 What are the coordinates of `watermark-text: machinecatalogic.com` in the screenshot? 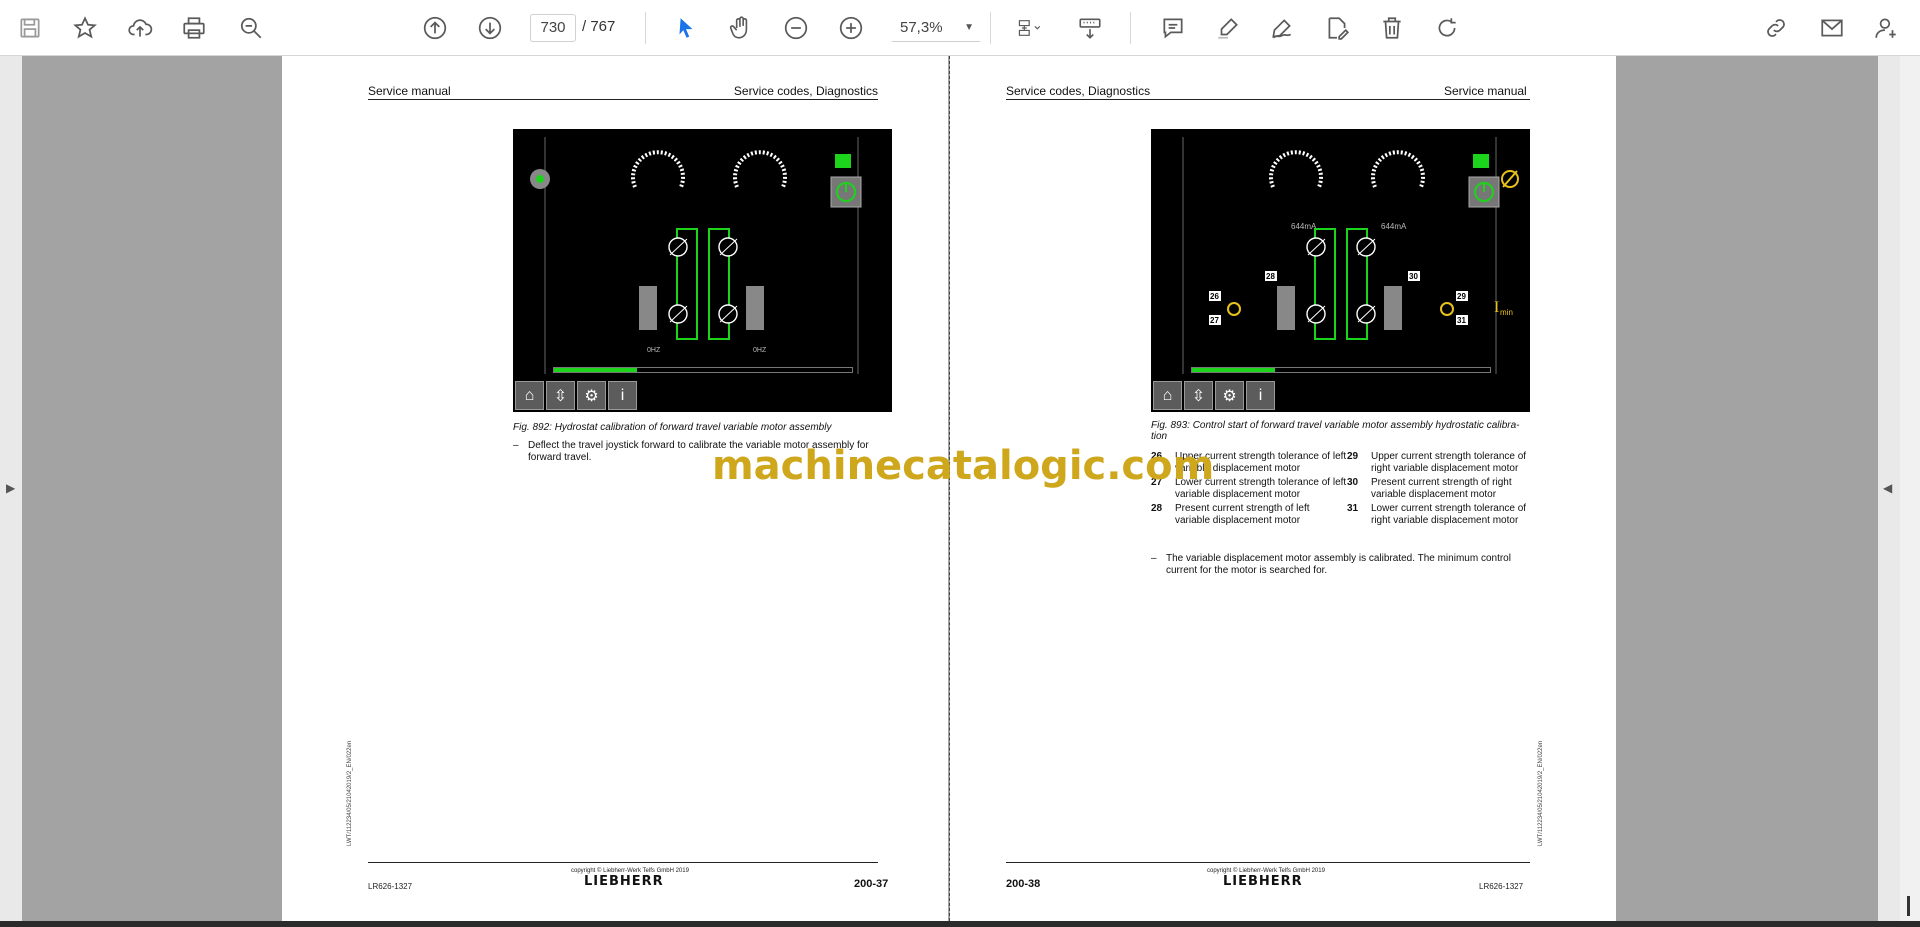 It's located at (963, 466).